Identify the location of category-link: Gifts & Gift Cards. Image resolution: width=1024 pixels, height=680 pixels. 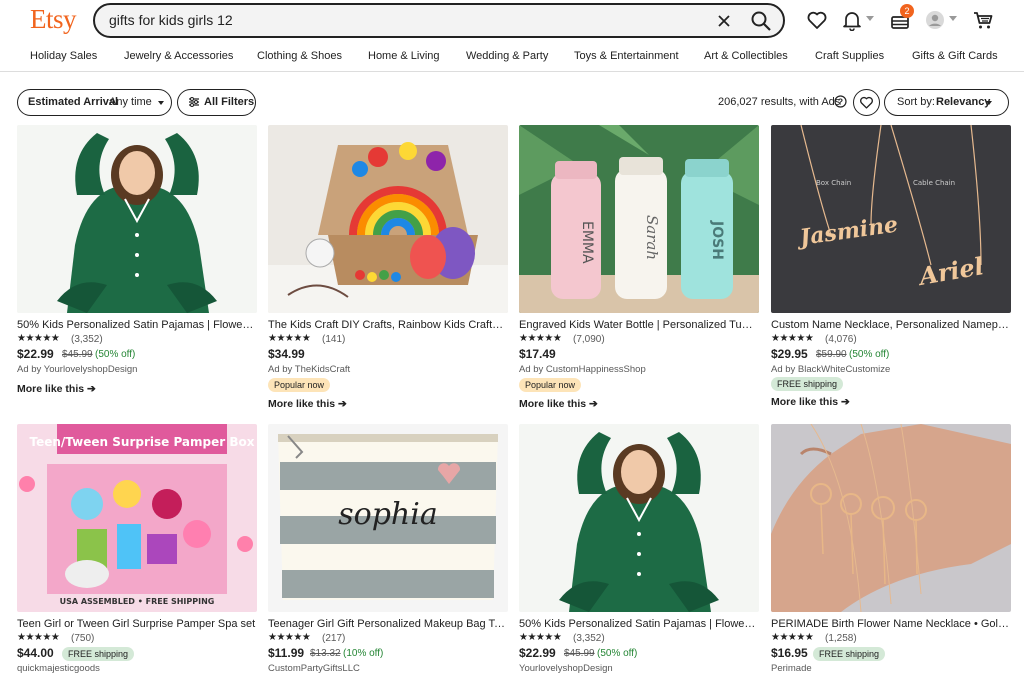
(955, 56).